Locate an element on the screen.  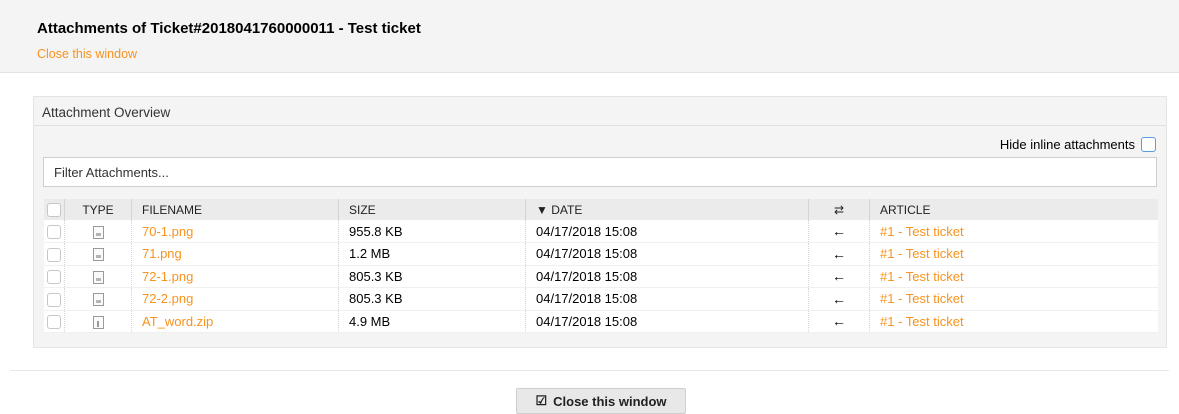
filename-link: 72-1.png is located at coordinates (167, 276).